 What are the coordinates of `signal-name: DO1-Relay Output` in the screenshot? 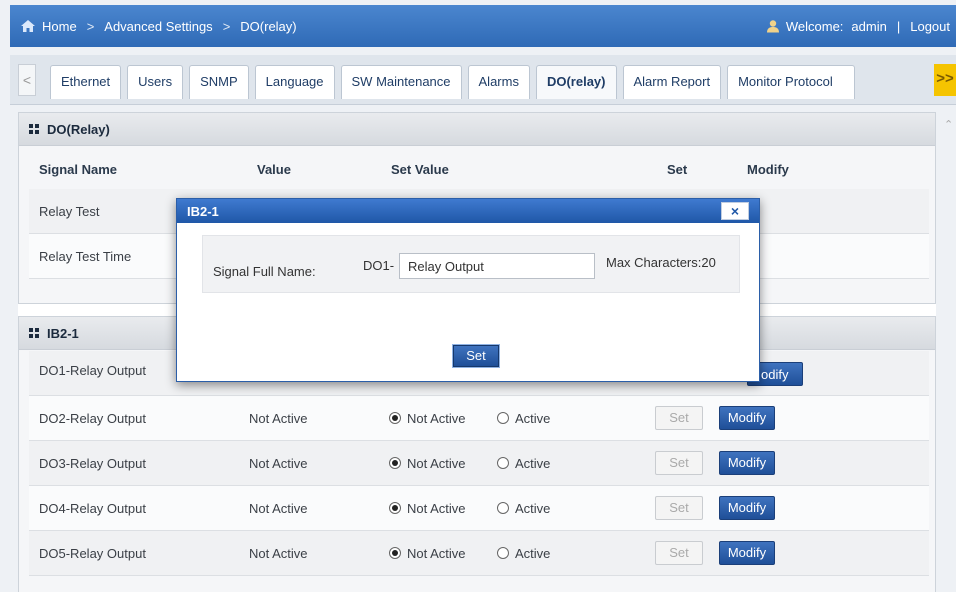 It's located at (92, 370).